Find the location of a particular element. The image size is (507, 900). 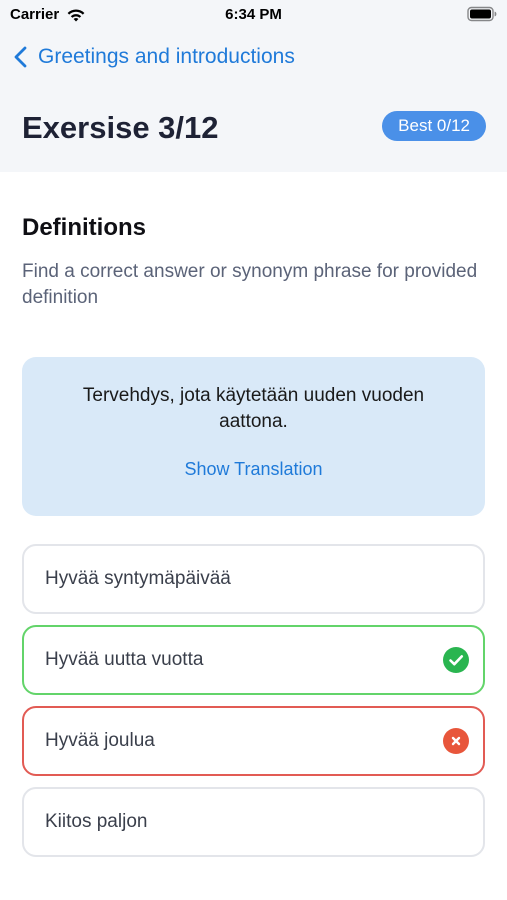

status-time: 6:34 PM is located at coordinates (253, 14).